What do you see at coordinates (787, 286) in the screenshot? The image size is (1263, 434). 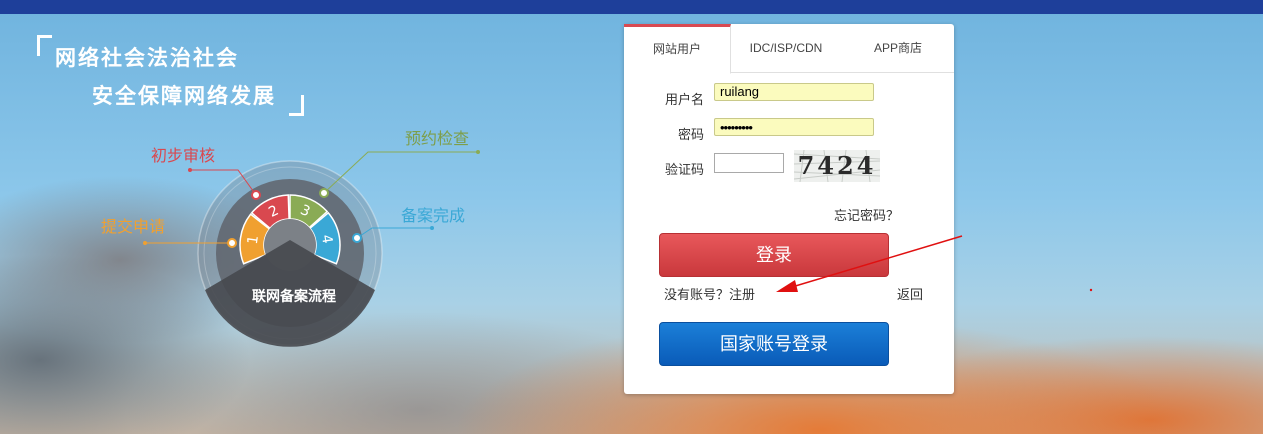 I see `annotation-arrow-head` at bounding box center [787, 286].